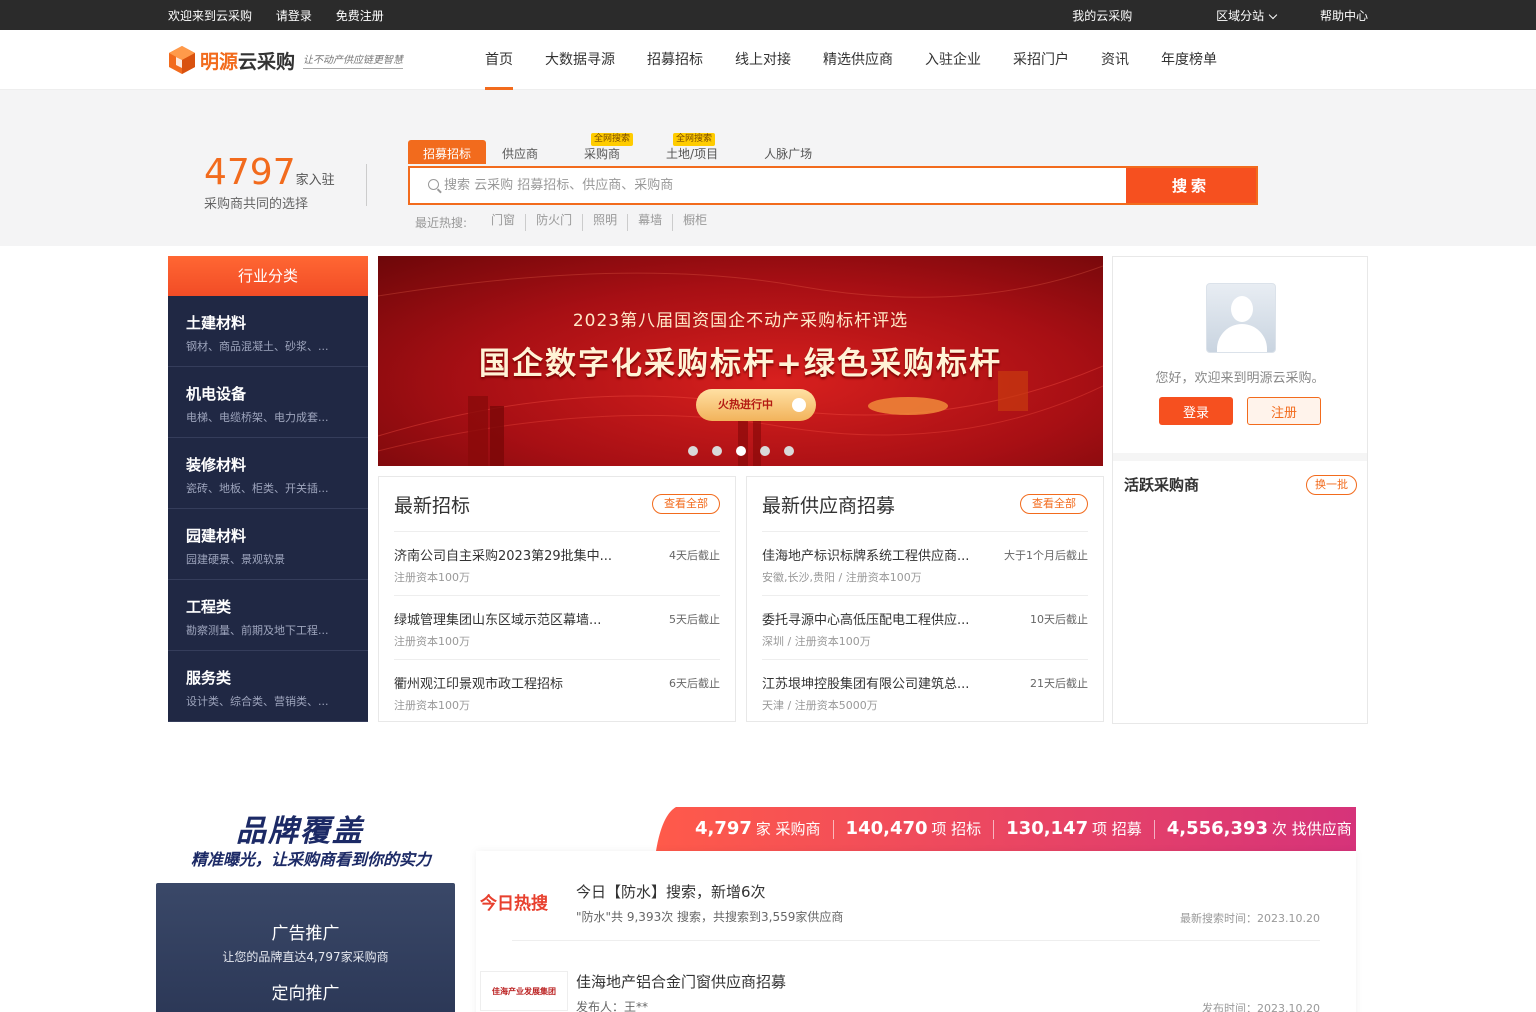 This screenshot has width=1536, height=1012. I want to click on nav-item: 首页, so click(499, 60).